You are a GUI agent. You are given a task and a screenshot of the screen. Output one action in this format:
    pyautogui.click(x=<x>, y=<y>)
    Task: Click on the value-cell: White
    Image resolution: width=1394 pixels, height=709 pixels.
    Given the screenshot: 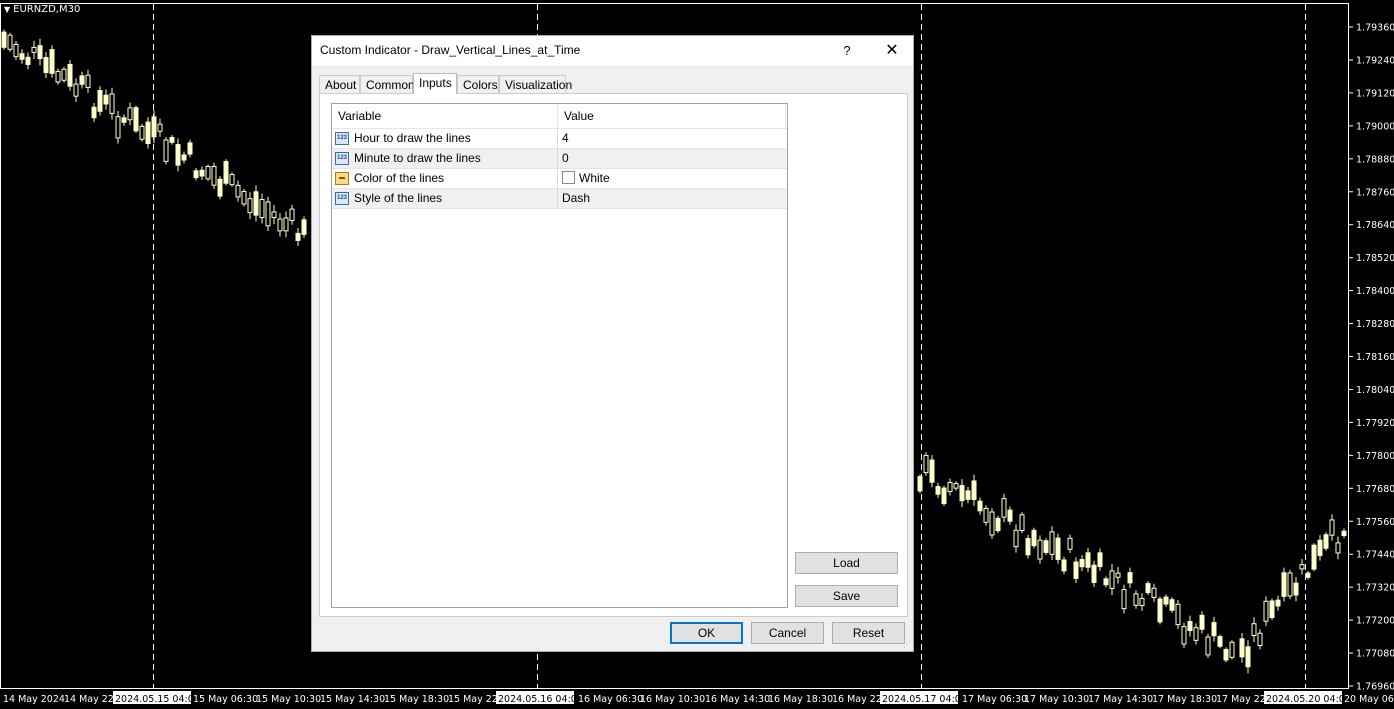 What is the action you would take?
    pyautogui.click(x=674, y=178)
    